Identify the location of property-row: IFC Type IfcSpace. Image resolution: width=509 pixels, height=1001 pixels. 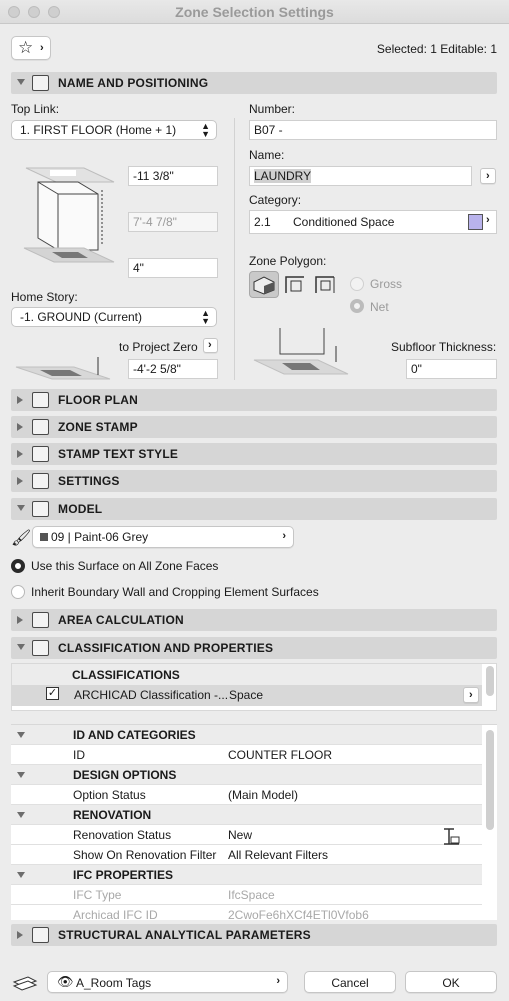
(246, 895).